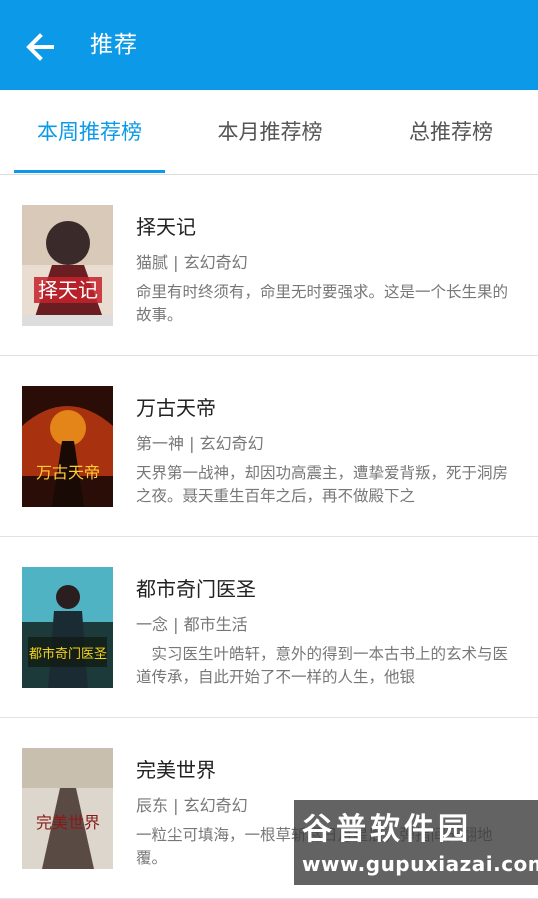 This screenshot has width=538, height=899. I want to click on book-author-category: 猫腻 | 玄幻奇幻, so click(192, 262).